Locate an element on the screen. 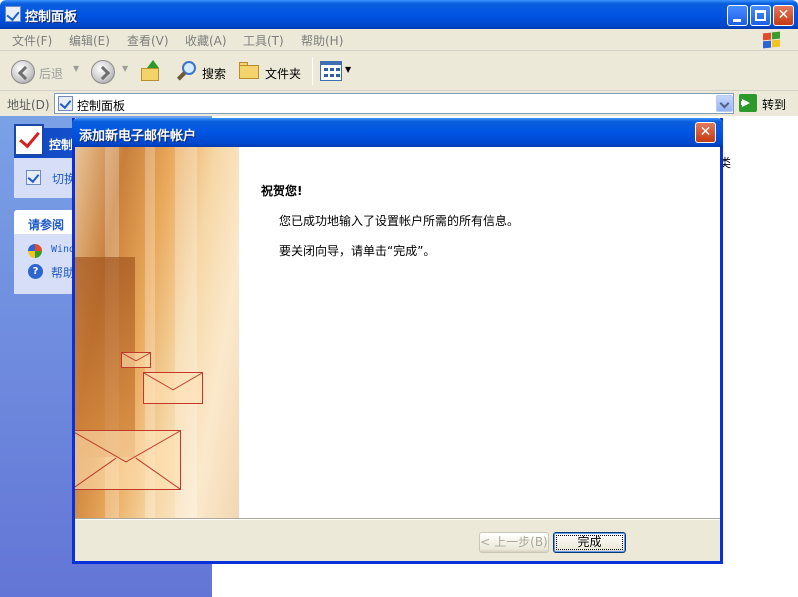 This screenshot has height=597, width=798. menu-edit: 编辑(E) is located at coordinates (89, 40).